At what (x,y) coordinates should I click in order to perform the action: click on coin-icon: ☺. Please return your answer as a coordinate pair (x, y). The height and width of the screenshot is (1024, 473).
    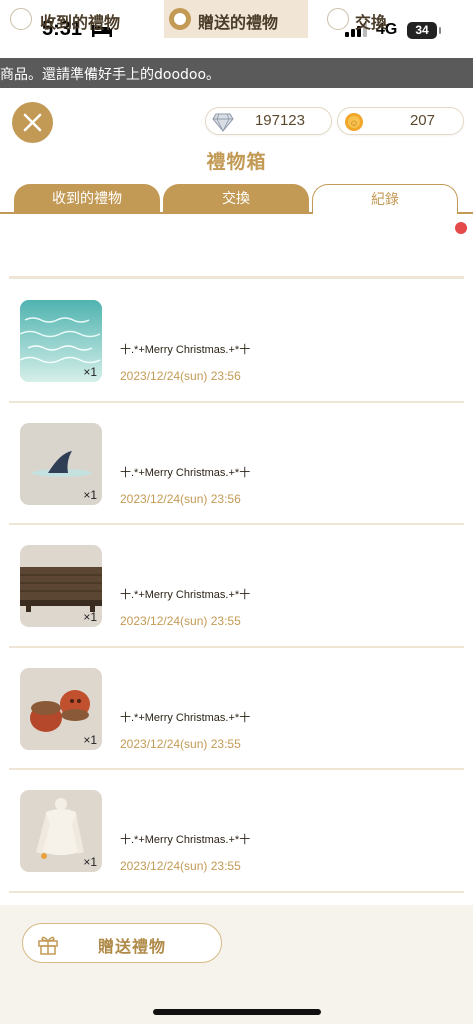
    Looking at the image, I should click on (354, 122).